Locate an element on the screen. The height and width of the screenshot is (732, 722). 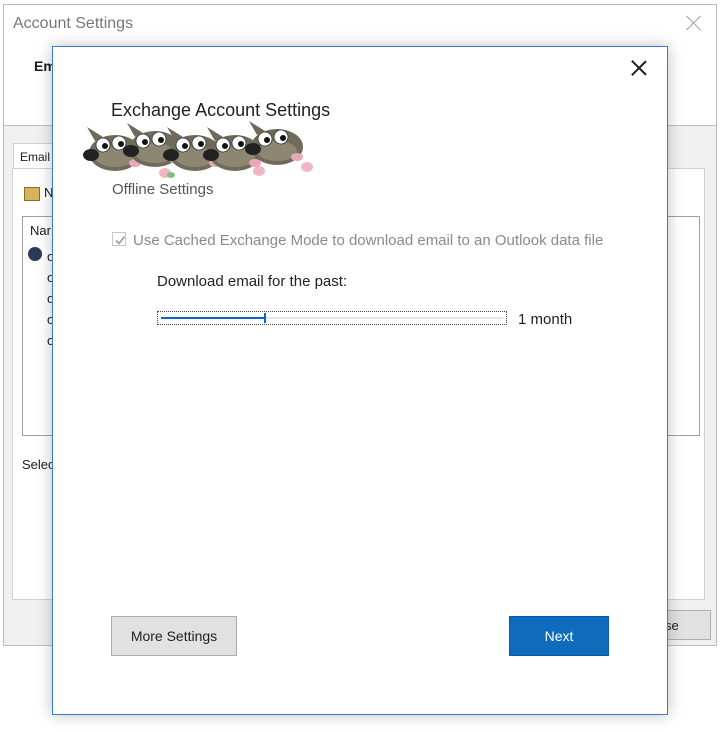
slider-value-label: 1 month is located at coordinates (545, 319).